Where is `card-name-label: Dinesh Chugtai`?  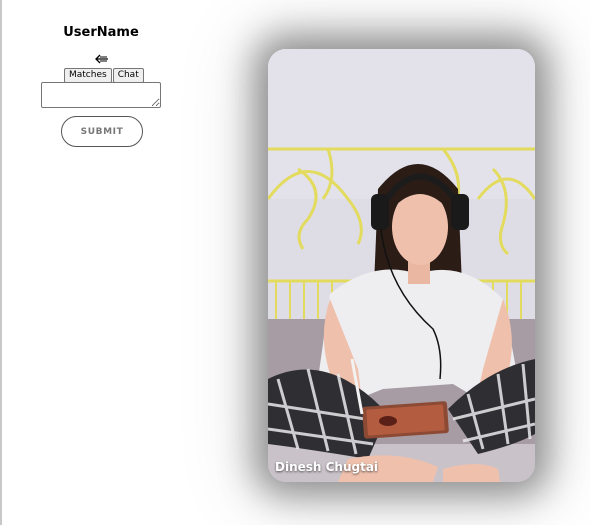 card-name-label: Dinesh Chugtai is located at coordinates (327, 467).